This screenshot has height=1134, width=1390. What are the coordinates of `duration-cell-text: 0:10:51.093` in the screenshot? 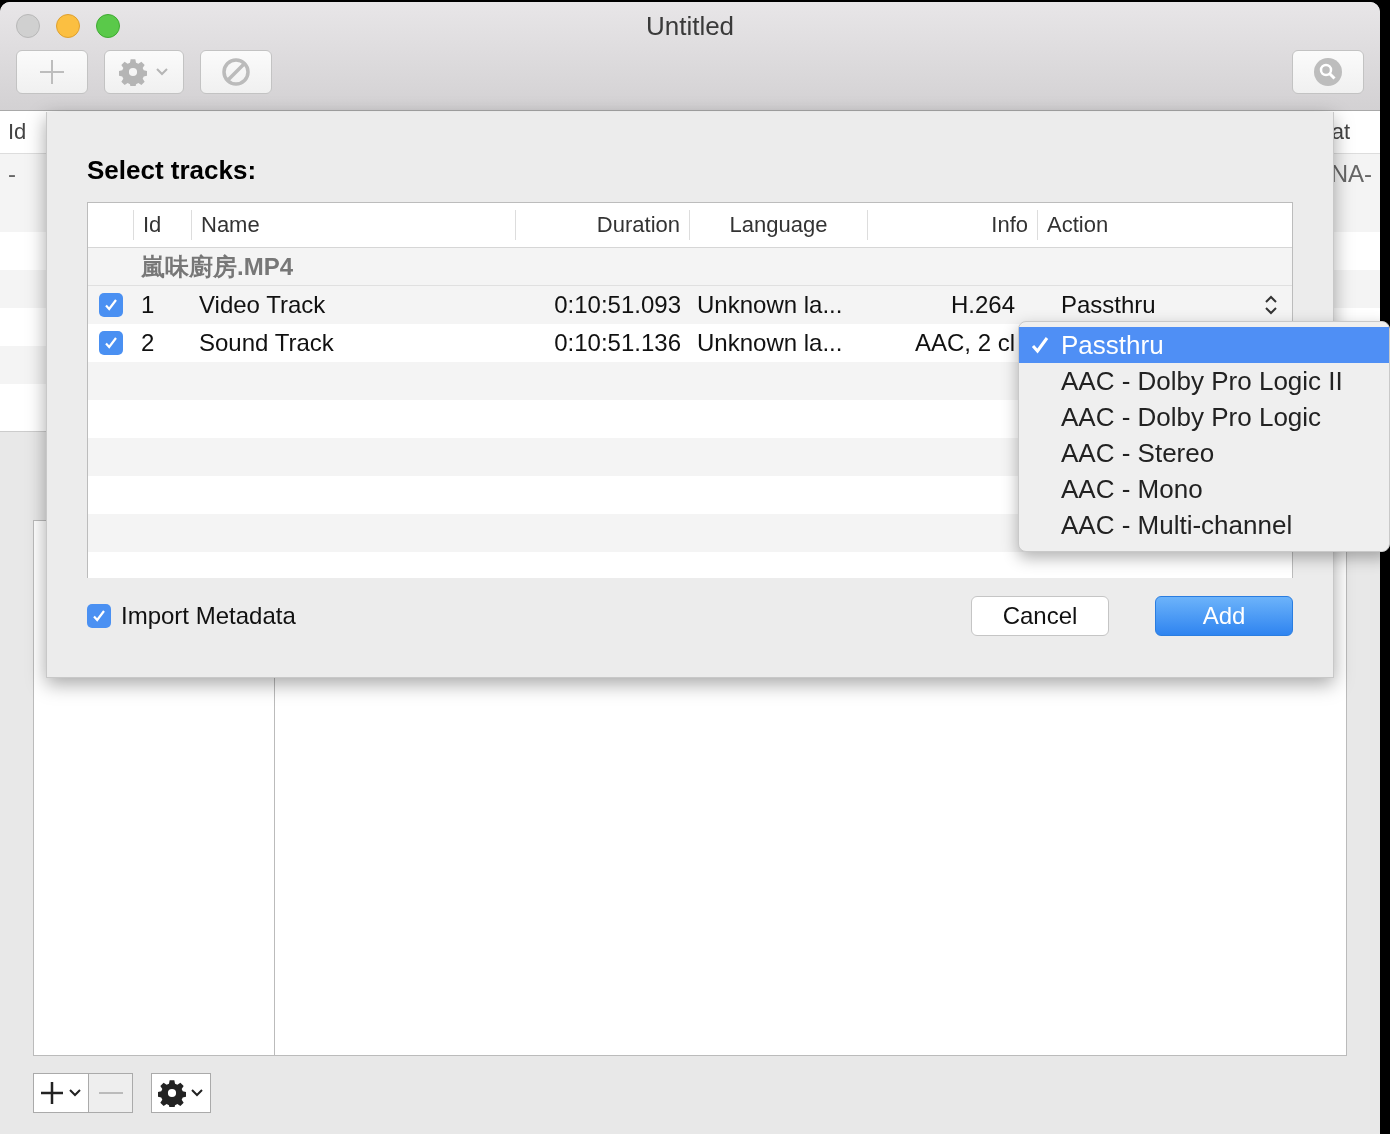 It's located at (617, 305).